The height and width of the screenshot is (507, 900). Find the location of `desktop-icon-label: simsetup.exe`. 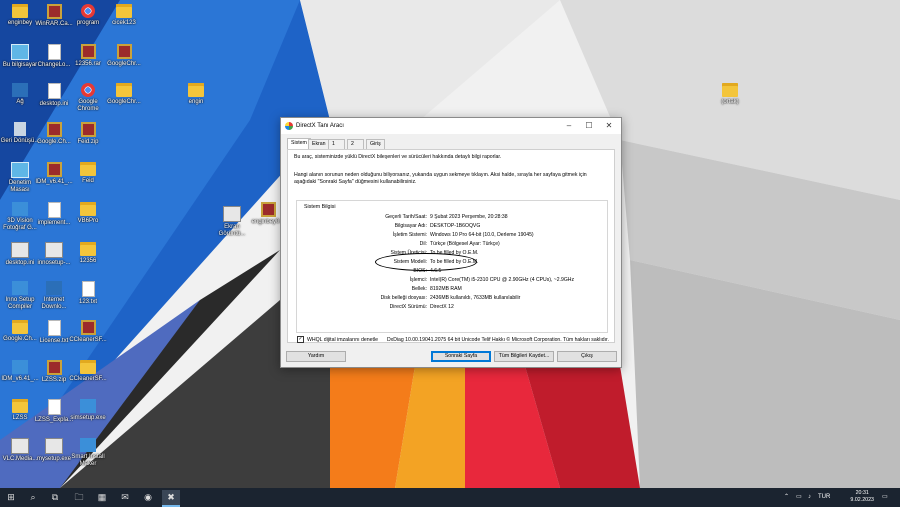

desktop-icon-label: simsetup.exe is located at coordinates (88, 418).